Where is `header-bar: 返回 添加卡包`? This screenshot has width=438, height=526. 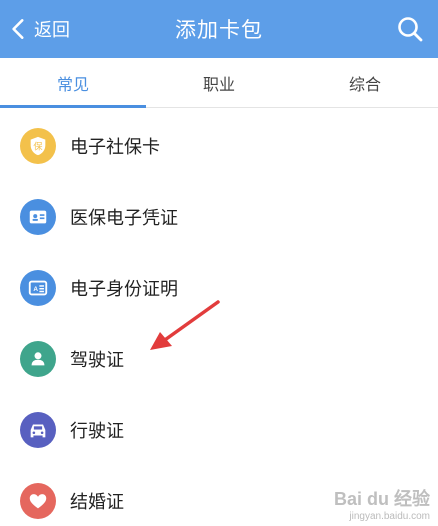
header-bar: 返回 添加卡包 is located at coordinates (219, 29).